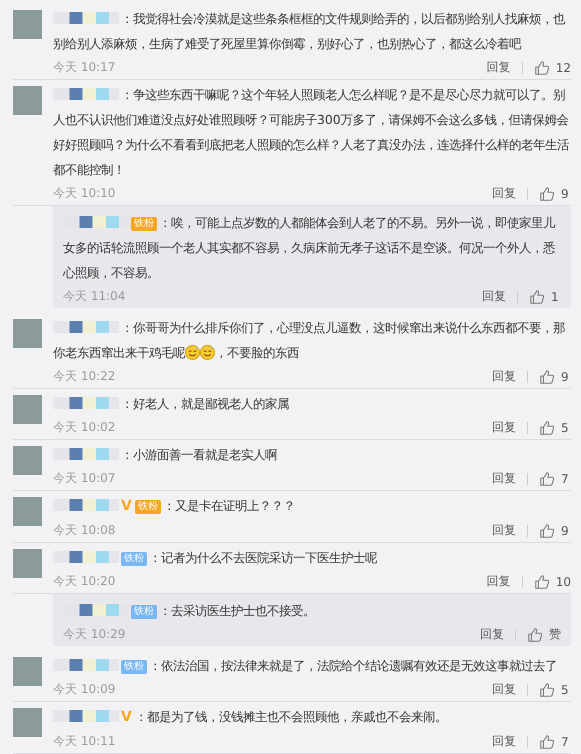 Image resolution: width=581 pixels, height=754 pixels. I want to click on comment-text: 铁粉 ：去采访医生护士也不接受。, so click(312, 610).